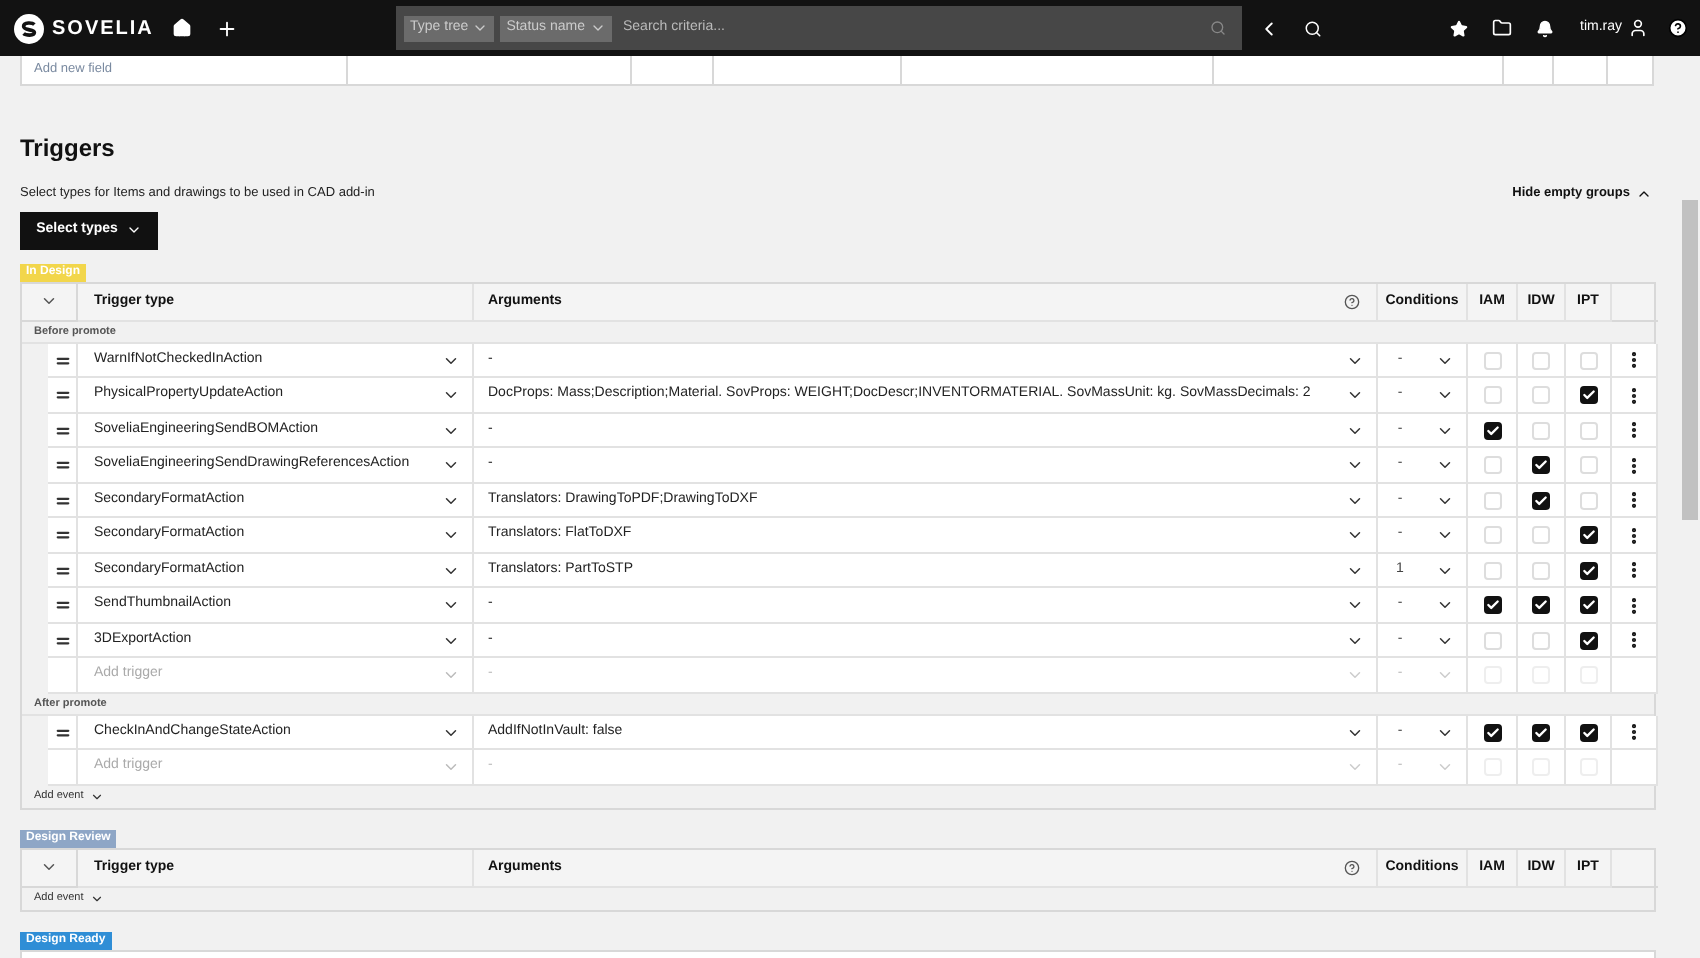  What do you see at coordinates (1690, 360) in the screenshot?
I see `scrollbar-thumb` at bounding box center [1690, 360].